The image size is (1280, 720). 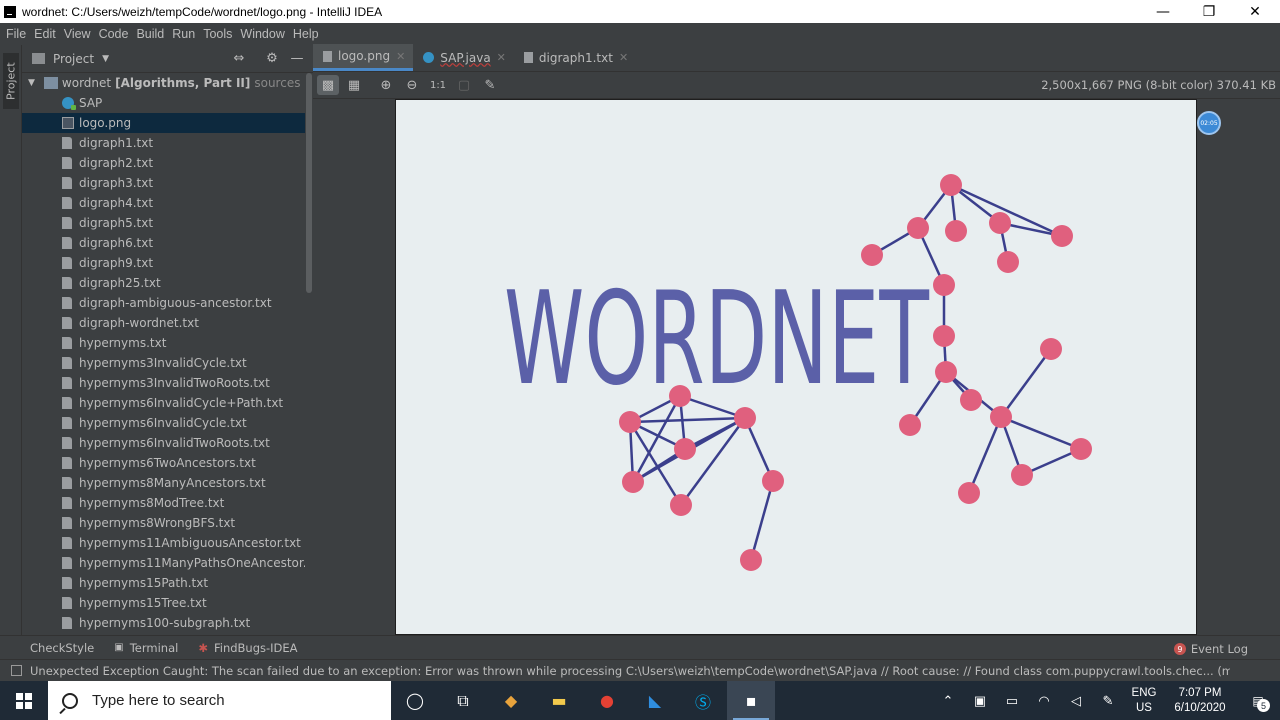 I want to click on tree-item: hypernyms15Tree.txt, so click(x=163, y=603).